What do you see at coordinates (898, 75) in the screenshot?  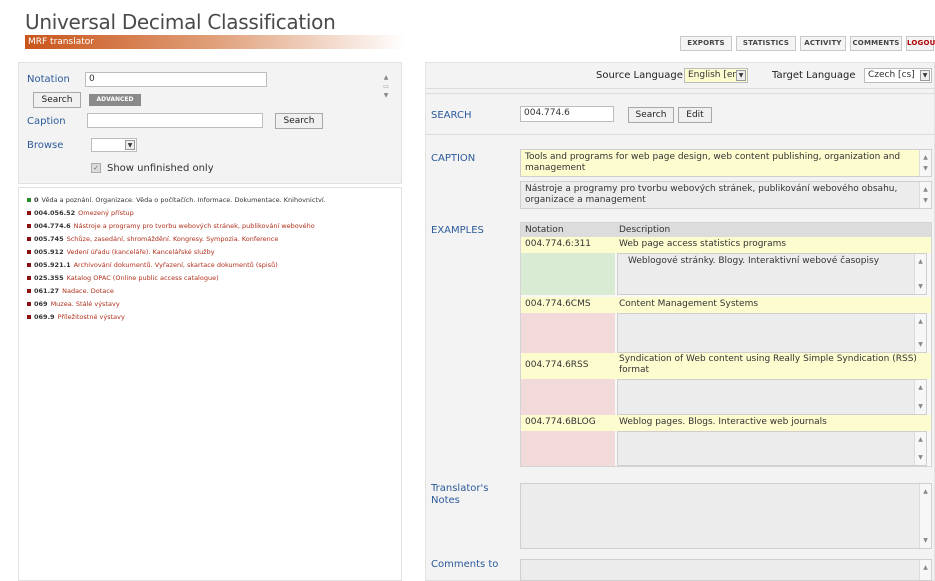 I see `target-language-select: Czech [cs] ▼` at bounding box center [898, 75].